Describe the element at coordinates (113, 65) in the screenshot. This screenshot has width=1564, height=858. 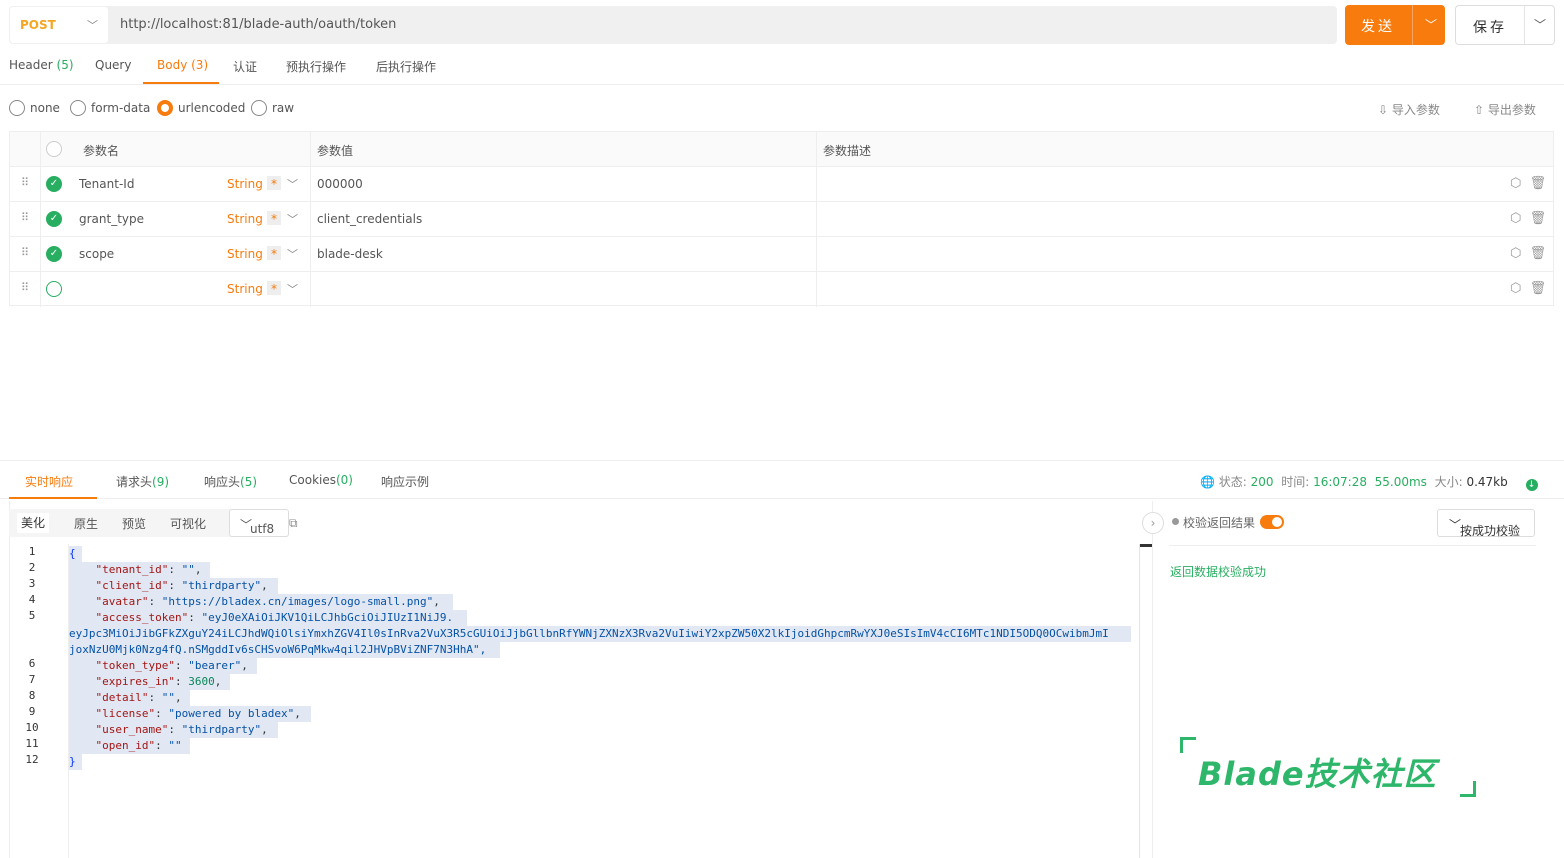
I see `tab-query: Query` at that location.